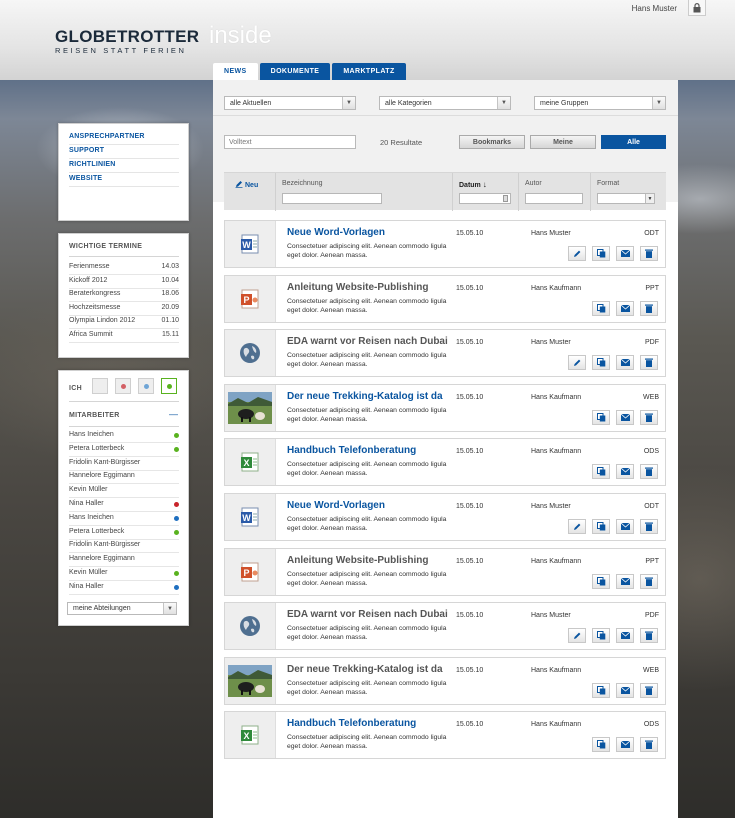 The width and height of the screenshot is (735, 818). What do you see at coordinates (302, 183) in the screenshot?
I see `bezeichnung-label: Bezeichnung` at bounding box center [302, 183].